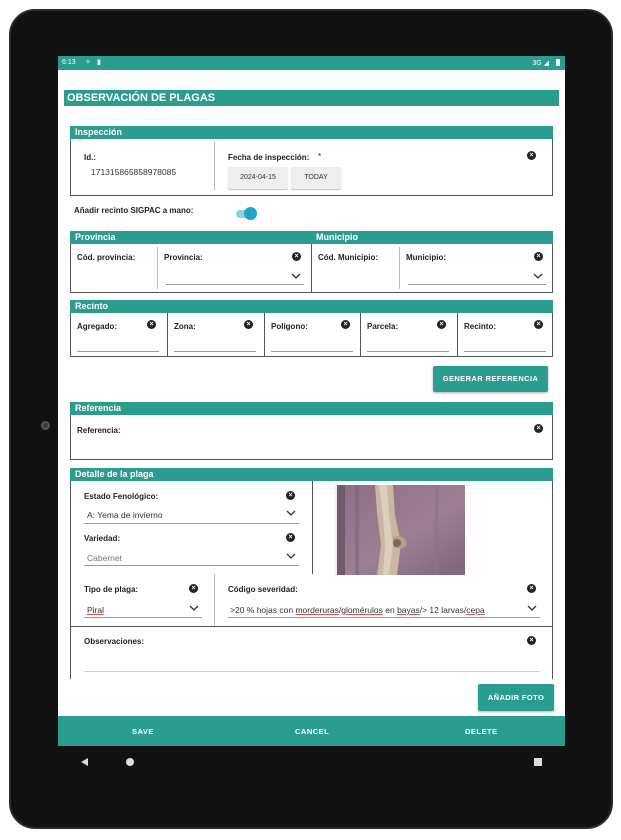  What do you see at coordinates (540, 63) in the screenshot?
I see `network-indicator: 3G ◢` at bounding box center [540, 63].